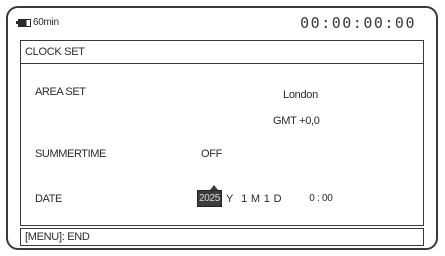 This screenshot has height=256, width=445. What do you see at coordinates (296, 121) in the screenshot?
I see `area-gmt-offset: GMT +0,0` at bounding box center [296, 121].